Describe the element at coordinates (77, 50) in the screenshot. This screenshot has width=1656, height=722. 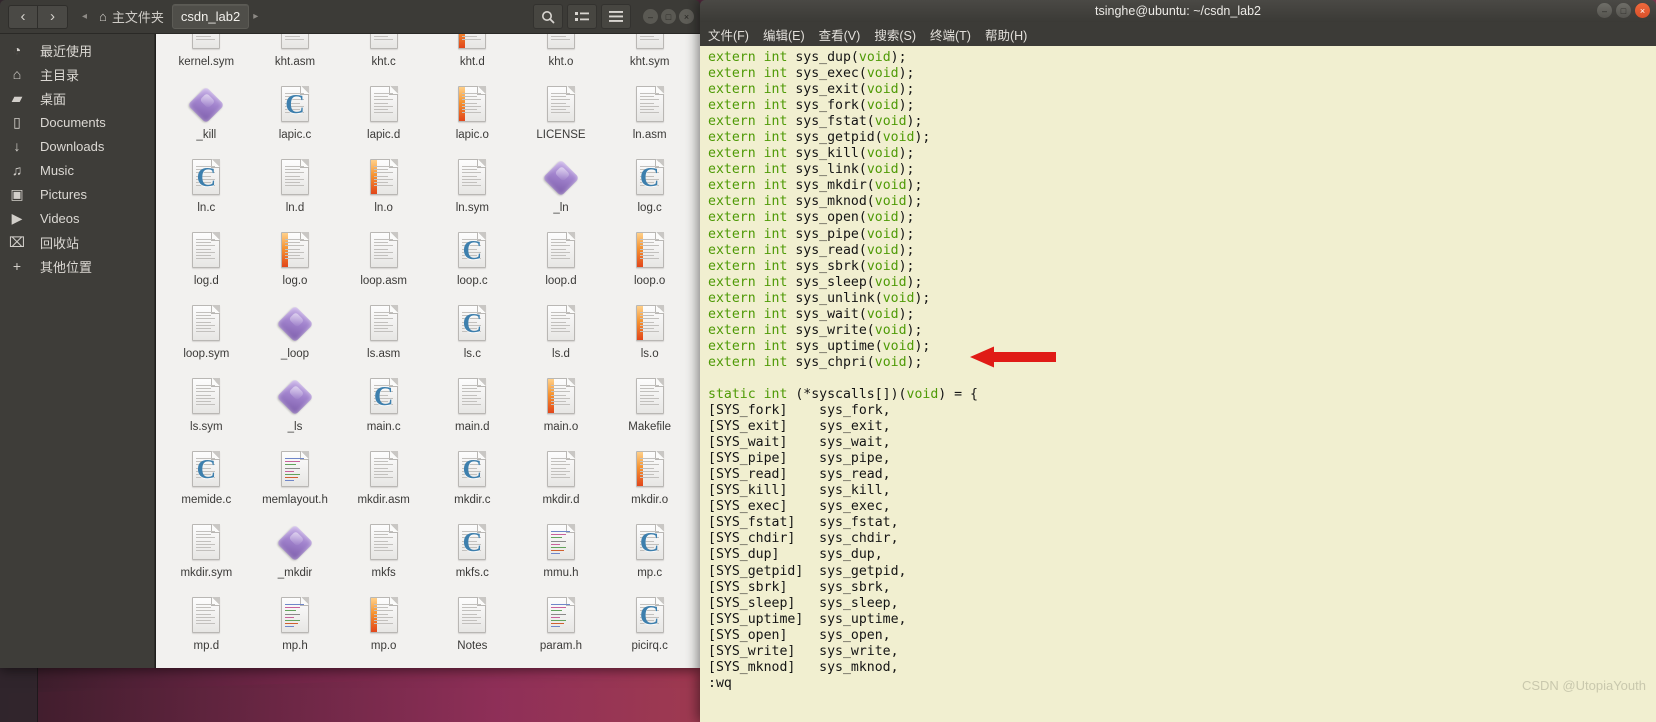
I see `sidebar-item-0: ◔ 最近使用` at that location.